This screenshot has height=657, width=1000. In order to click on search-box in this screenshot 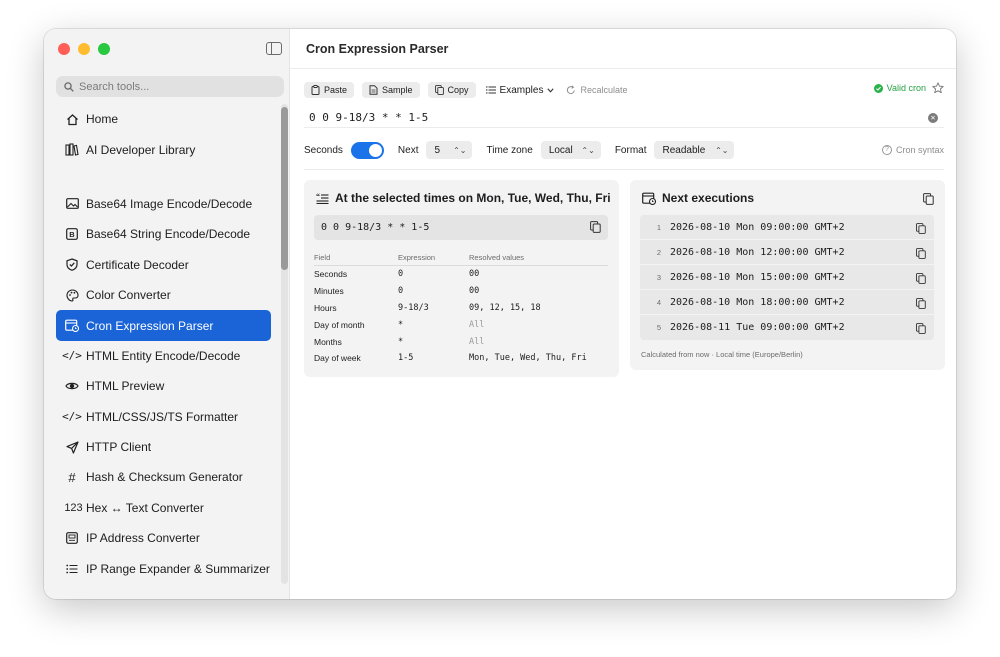, I will do `click(170, 86)`.